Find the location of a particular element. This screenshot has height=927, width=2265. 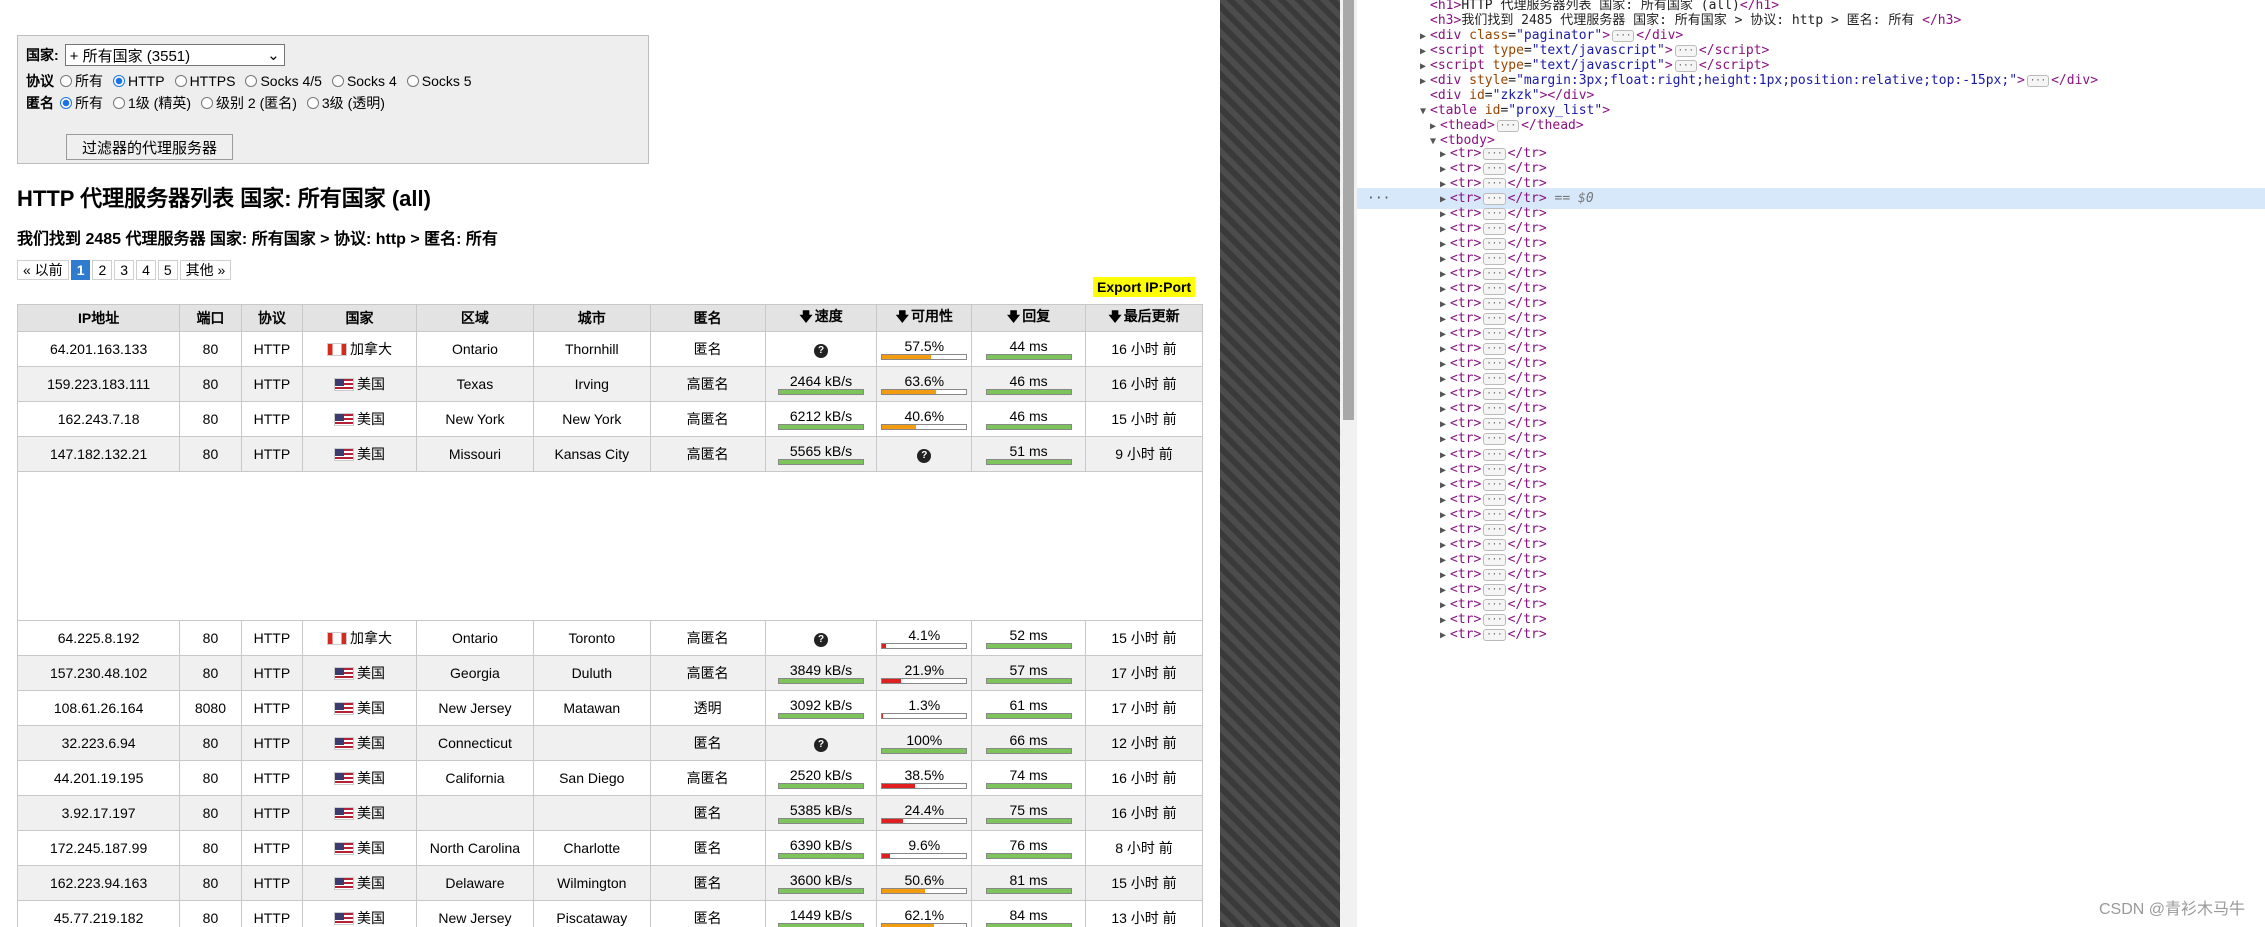

pager-prev: « 以前 is located at coordinates (43, 270).